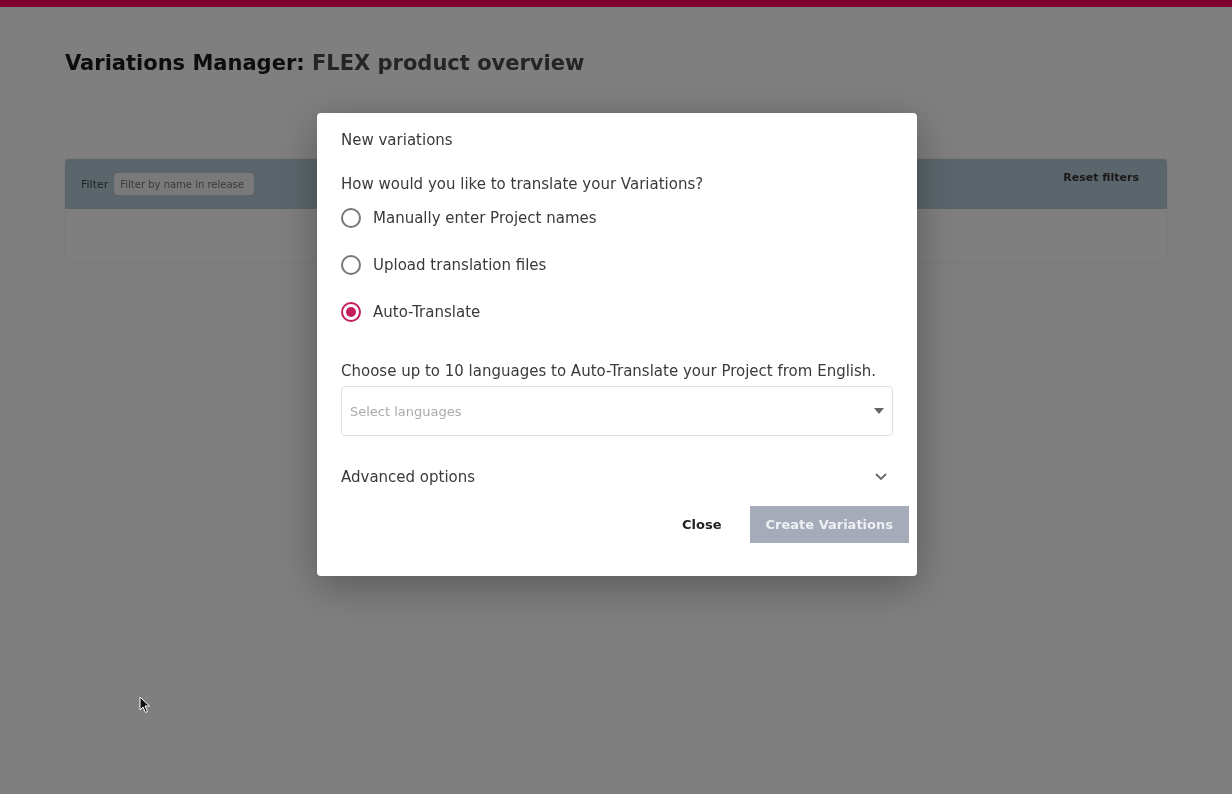 The width and height of the screenshot is (1232, 794). Describe the element at coordinates (617, 265) in the screenshot. I see `radio-option: Upload translation files` at that location.